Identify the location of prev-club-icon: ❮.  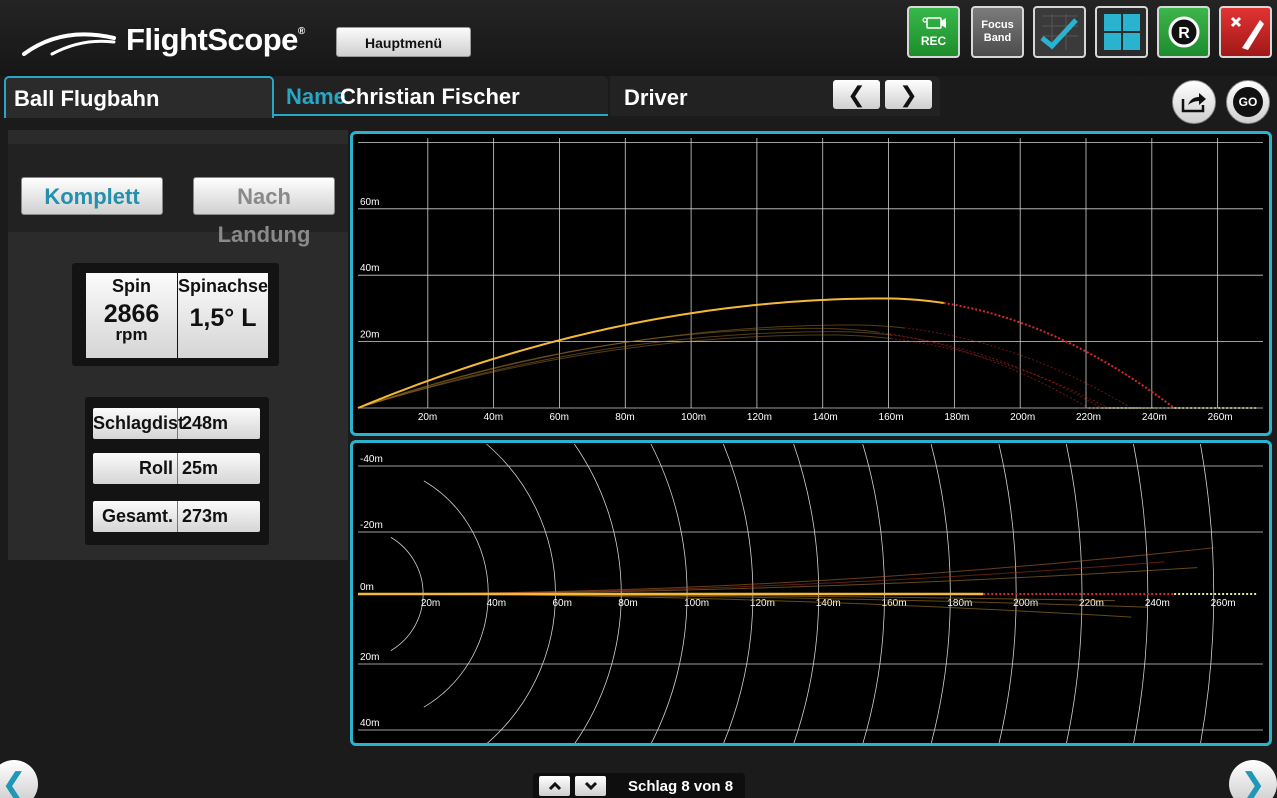
(856, 94).